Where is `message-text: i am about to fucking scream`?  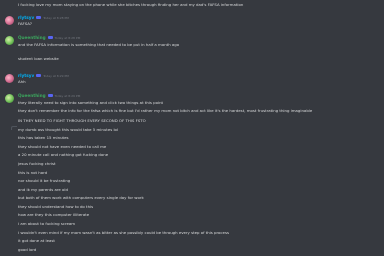
message-text: i am about to fucking scream is located at coordinates (47, 223).